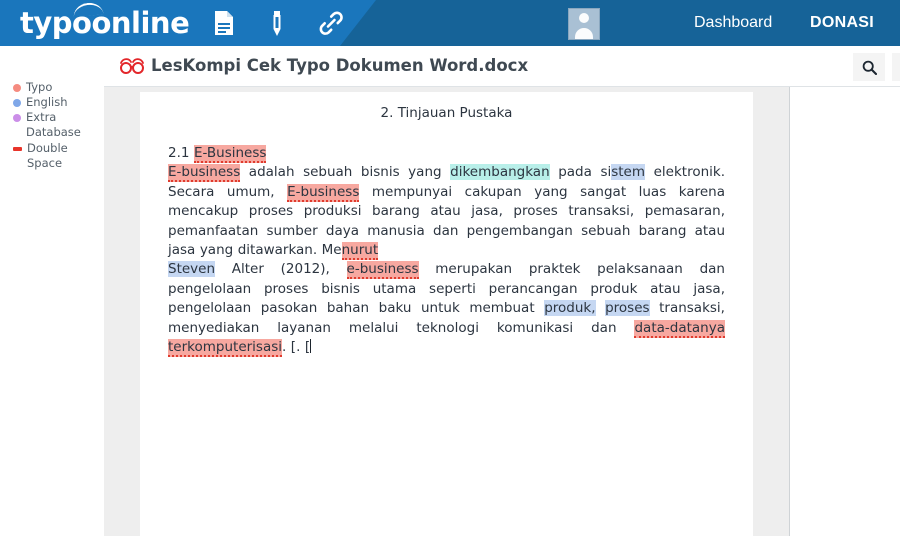  I want to click on extra-database-color-dot, so click(17, 118).